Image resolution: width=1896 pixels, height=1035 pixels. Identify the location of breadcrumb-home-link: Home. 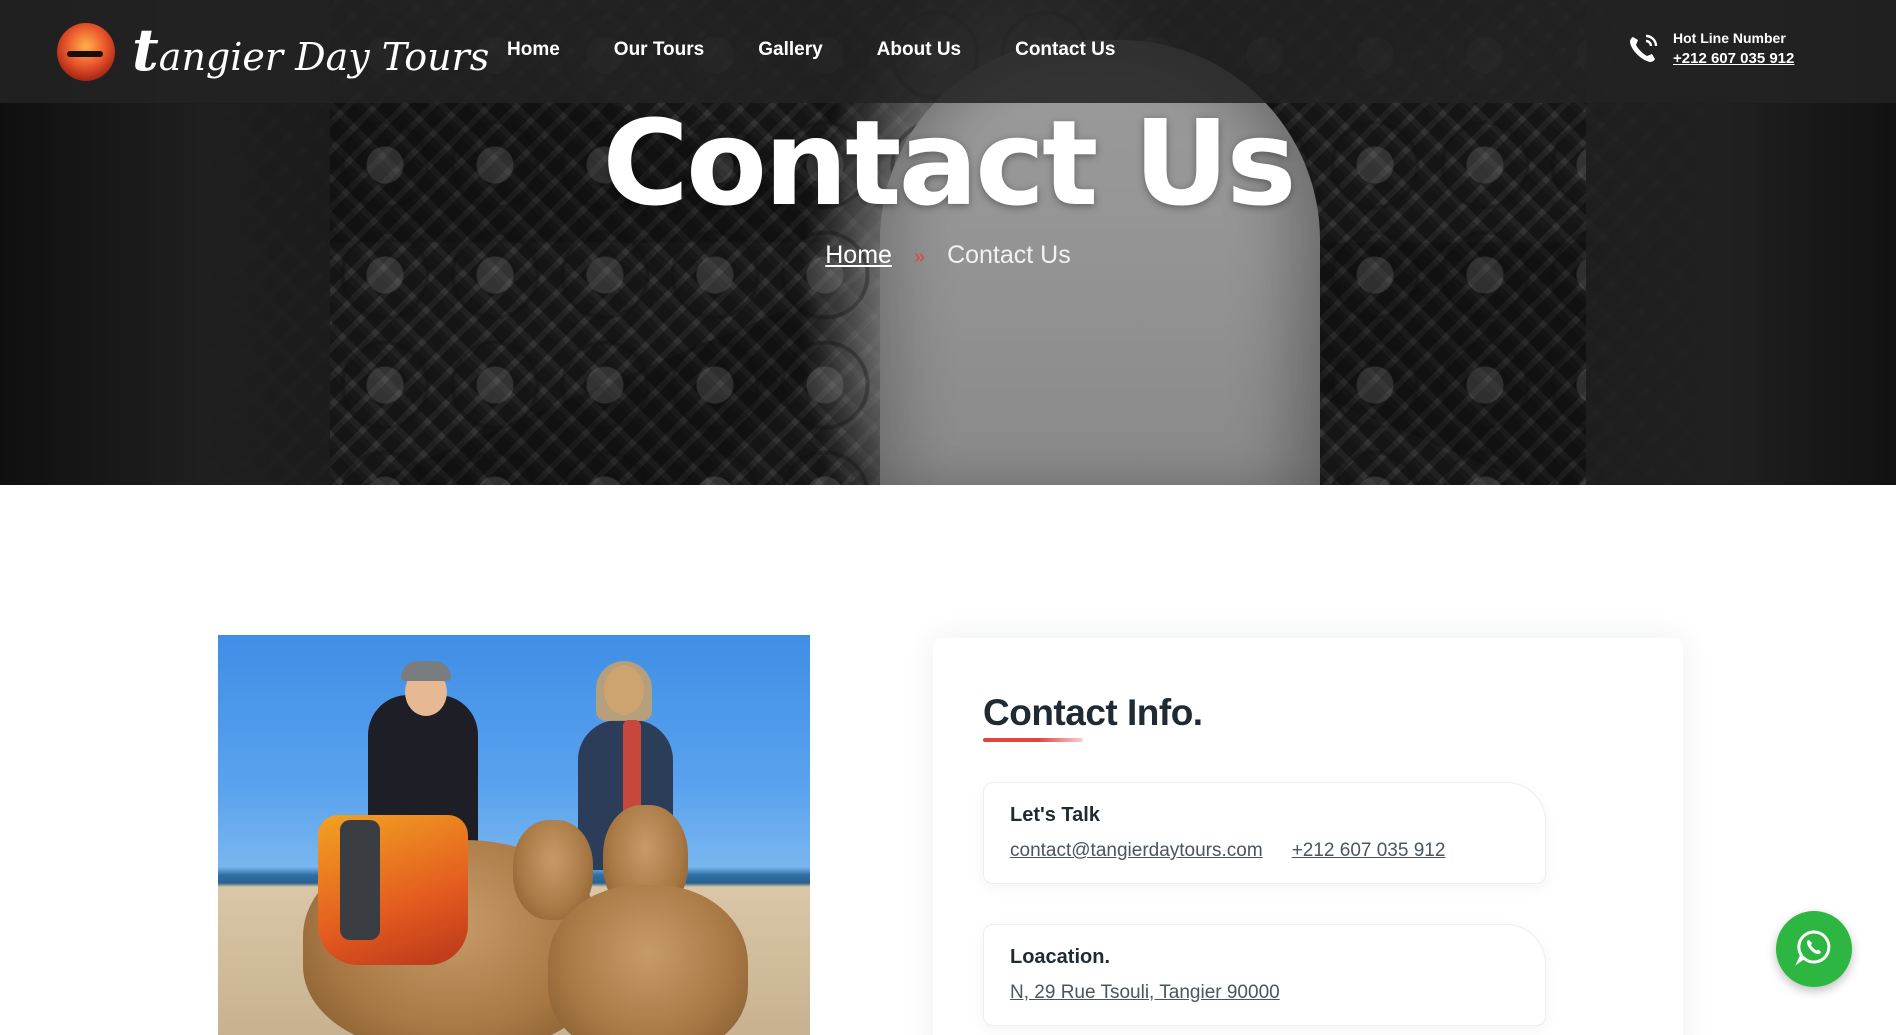
(858, 255).